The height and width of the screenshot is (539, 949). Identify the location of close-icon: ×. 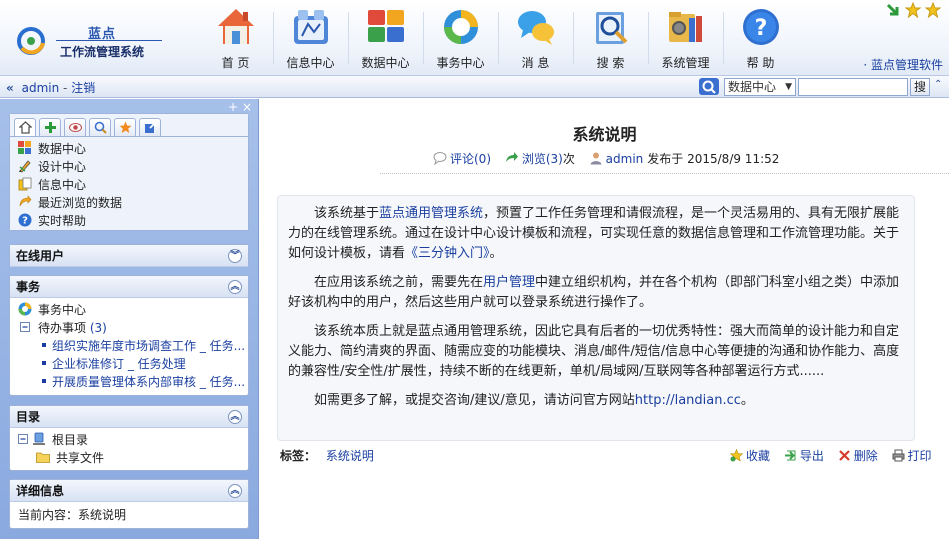
(247, 107).